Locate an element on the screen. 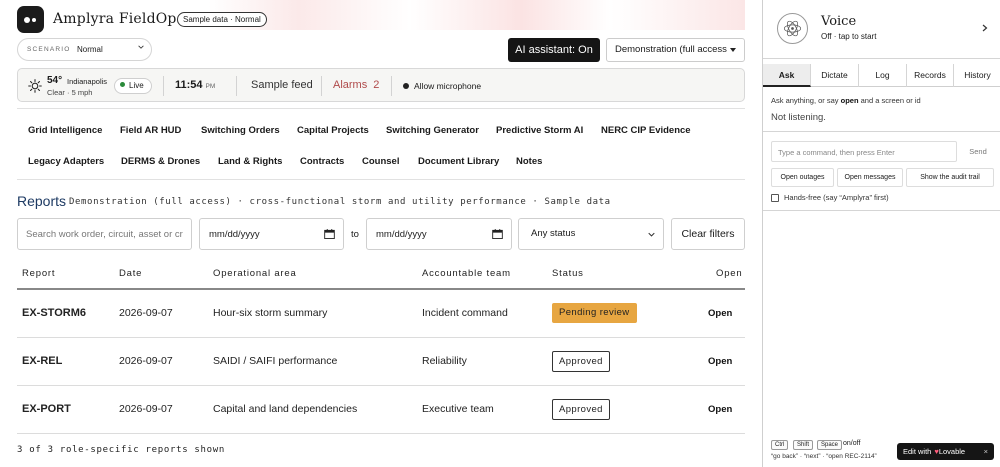 The width and height of the screenshot is (1000, 467). allow-microphone-button: Allow microphone is located at coordinates (442, 86).